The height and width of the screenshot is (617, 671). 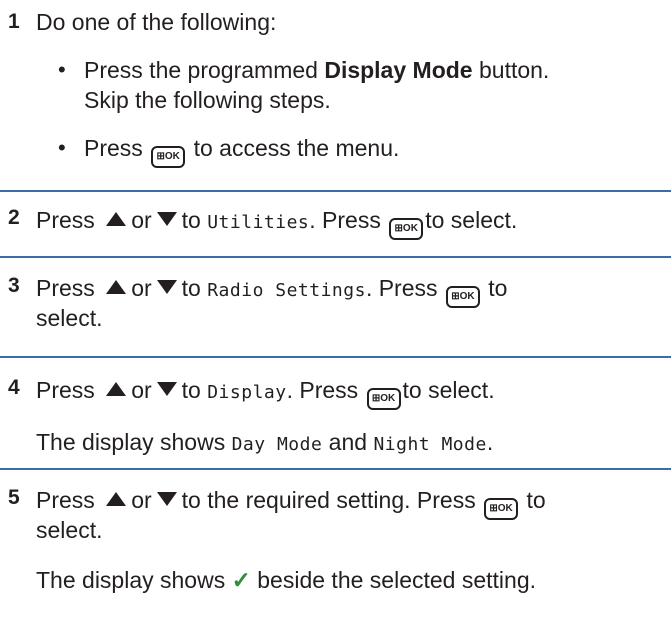 I want to click on menu-item-name: Display, so click(x=247, y=392).